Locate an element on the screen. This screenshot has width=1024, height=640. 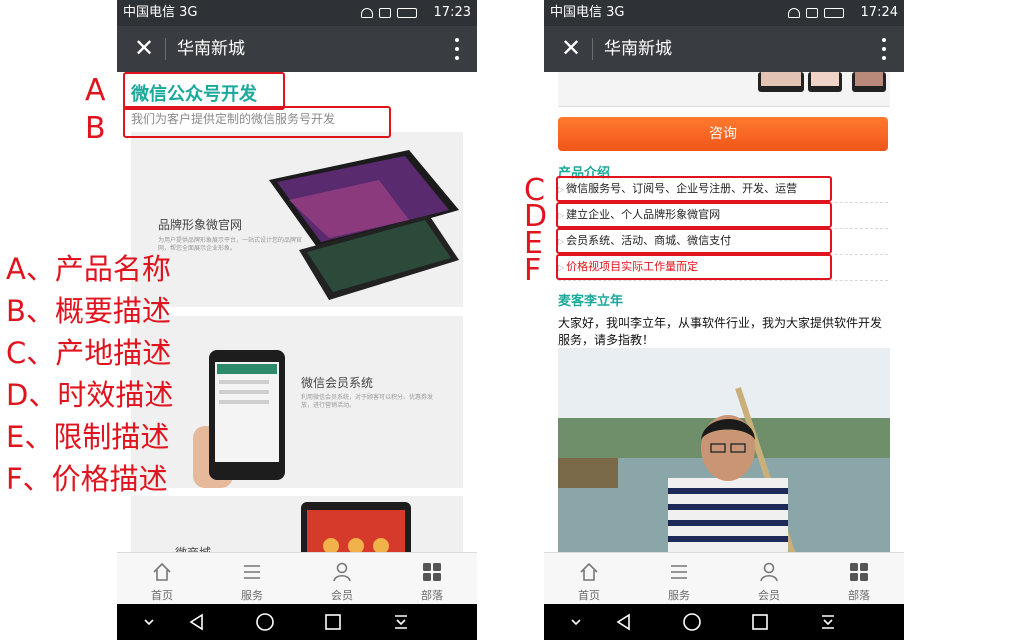
annotation-letter-f: F is located at coordinates (533, 270).